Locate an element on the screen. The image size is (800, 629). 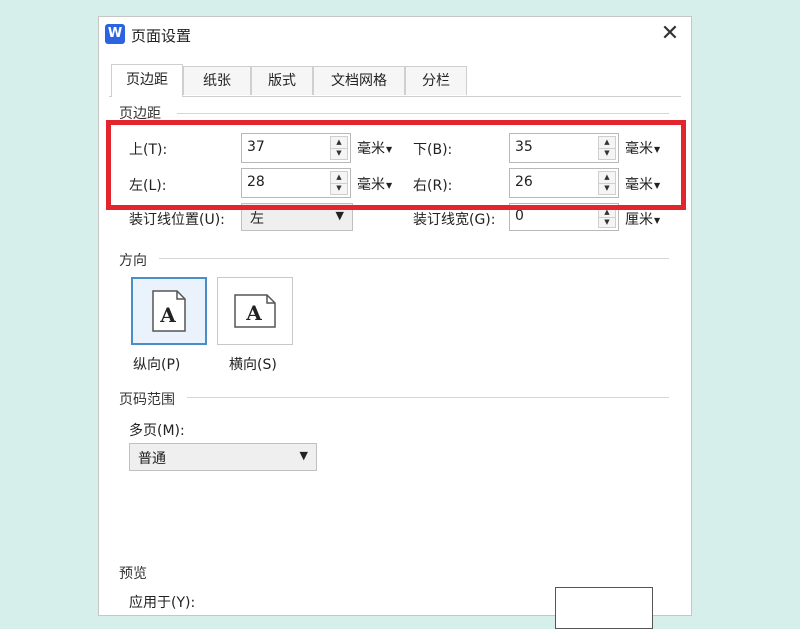
landscape-label: 横向(S) is located at coordinates (253, 365).